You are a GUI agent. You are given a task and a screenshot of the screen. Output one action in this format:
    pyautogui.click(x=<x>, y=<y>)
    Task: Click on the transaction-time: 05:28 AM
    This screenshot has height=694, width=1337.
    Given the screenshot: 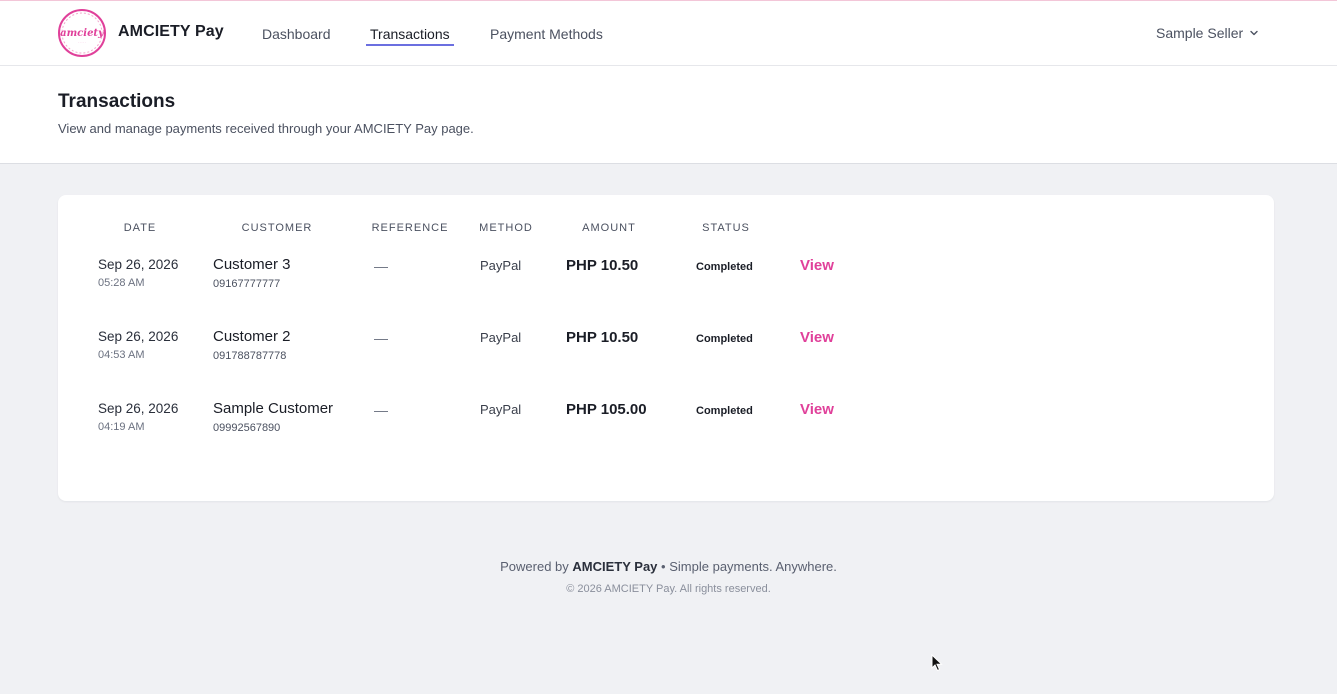 What is the action you would take?
    pyautogui.click(x=121, y=283)
    